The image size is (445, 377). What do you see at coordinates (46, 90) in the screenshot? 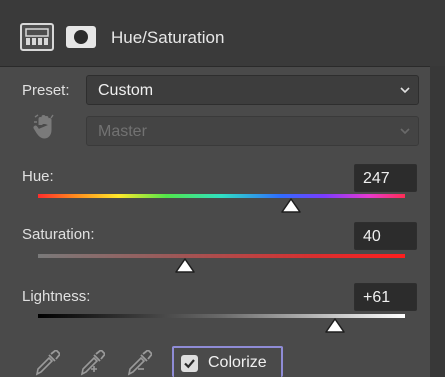
I see `preset-label: Preset:` at bounding box center [46, 90].